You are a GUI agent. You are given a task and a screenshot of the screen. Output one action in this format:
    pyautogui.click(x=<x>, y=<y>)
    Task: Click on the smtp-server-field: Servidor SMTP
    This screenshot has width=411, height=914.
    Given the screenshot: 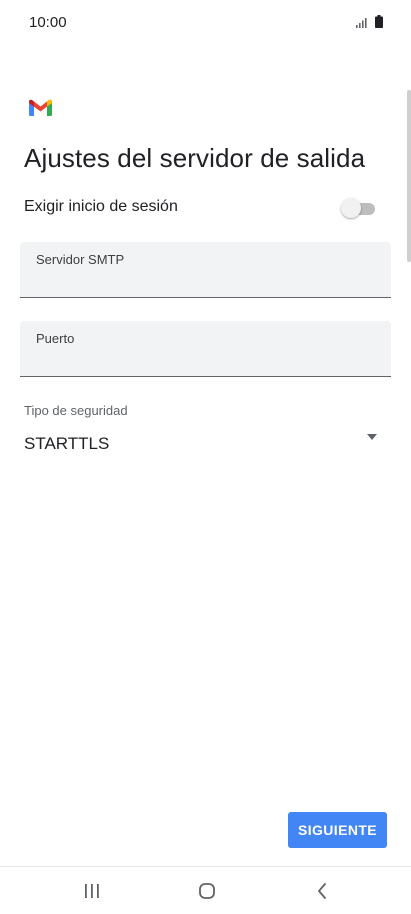 What is the action you would take?
    pyautogui.click(x=205, y=270)
    